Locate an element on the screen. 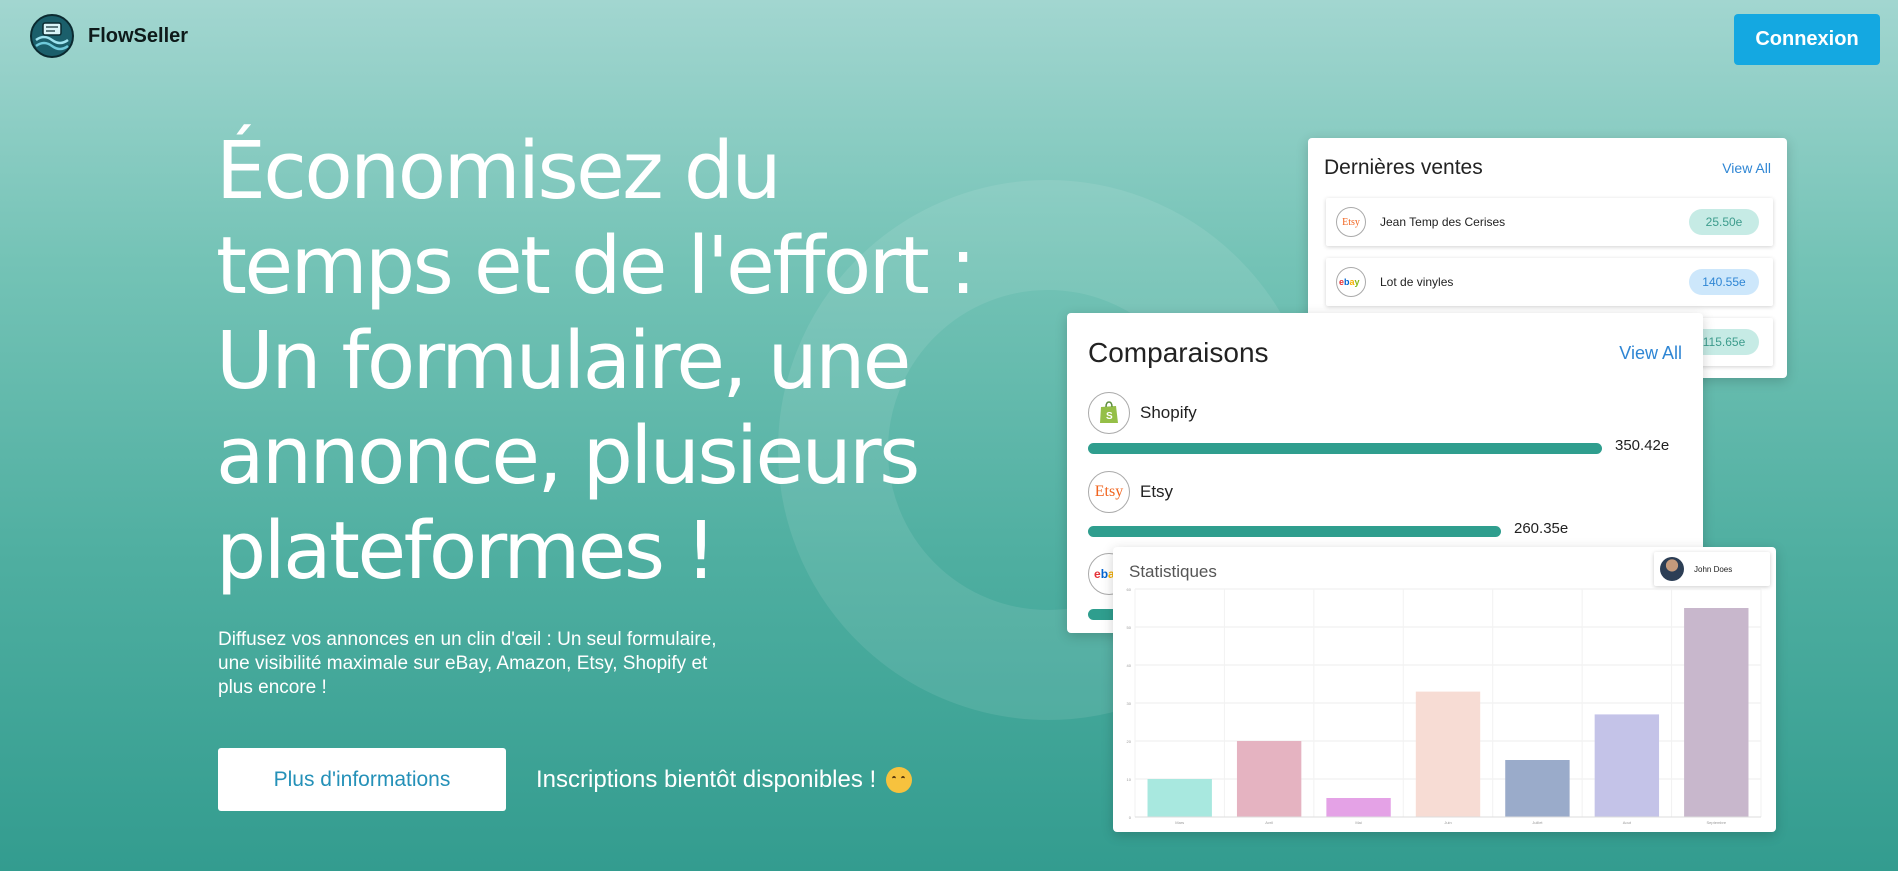 This screenshot has width=1898, height=871. partying-face-emoji-icon is located at coordinates (899, 780).